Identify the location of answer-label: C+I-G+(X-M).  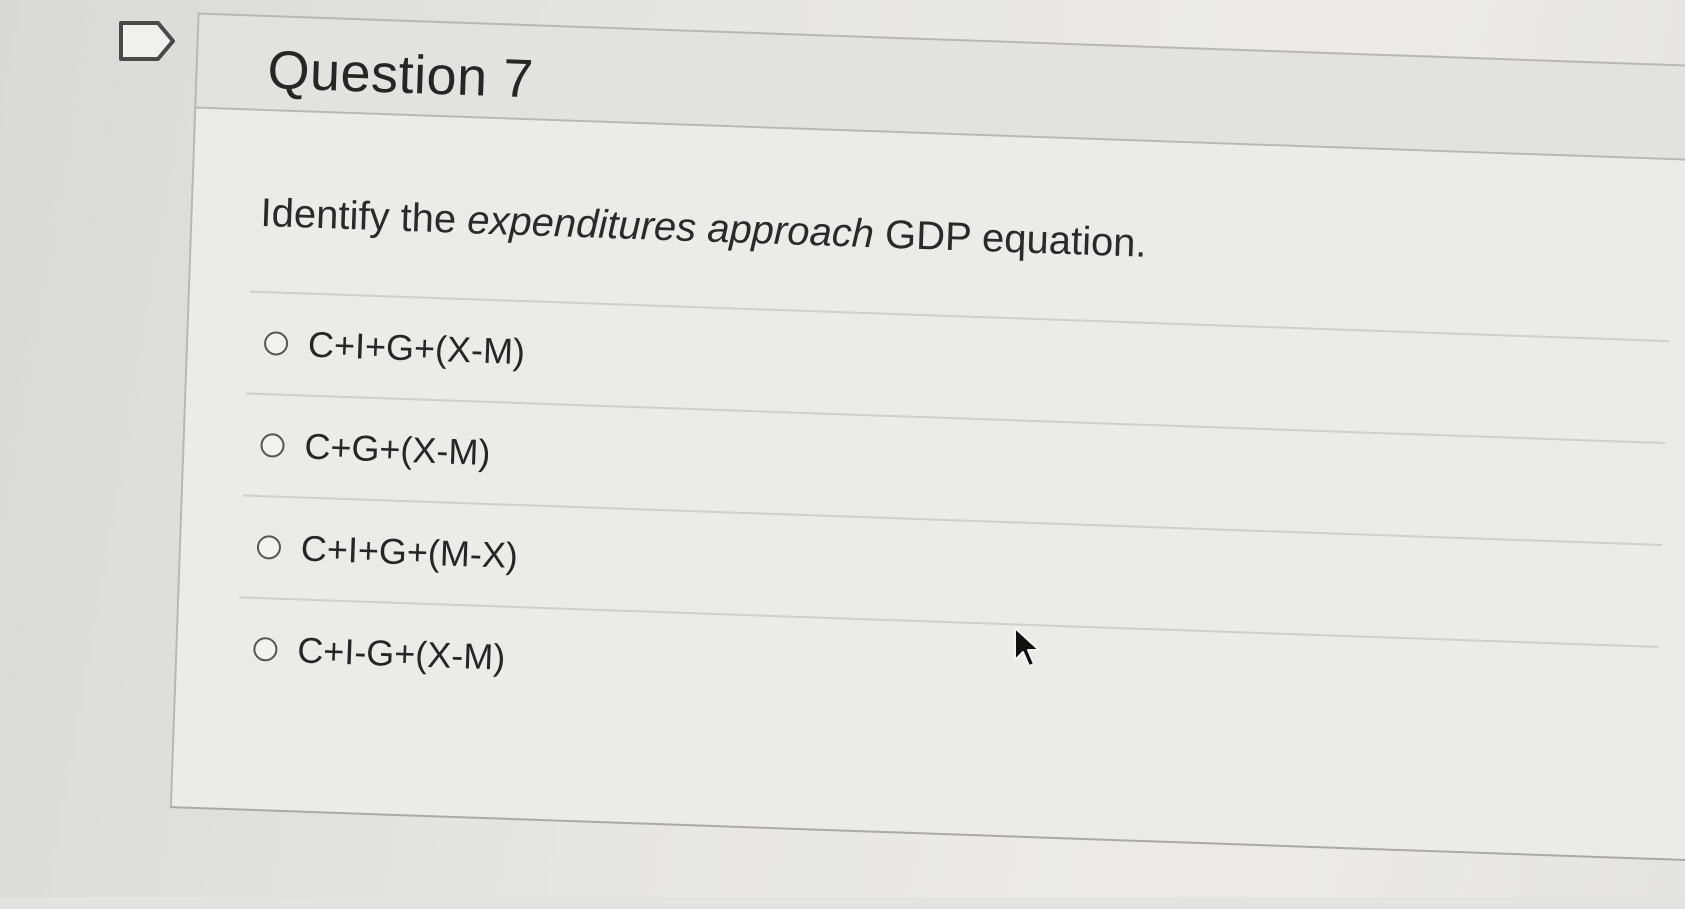
(401, 653).